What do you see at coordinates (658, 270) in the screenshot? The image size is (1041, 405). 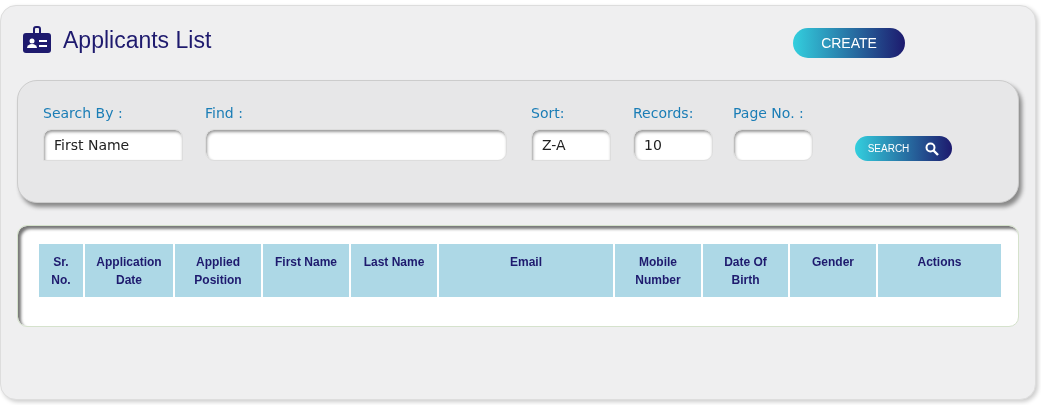 I see `column-header: Mobile Number` at bounding box center [658, 270].